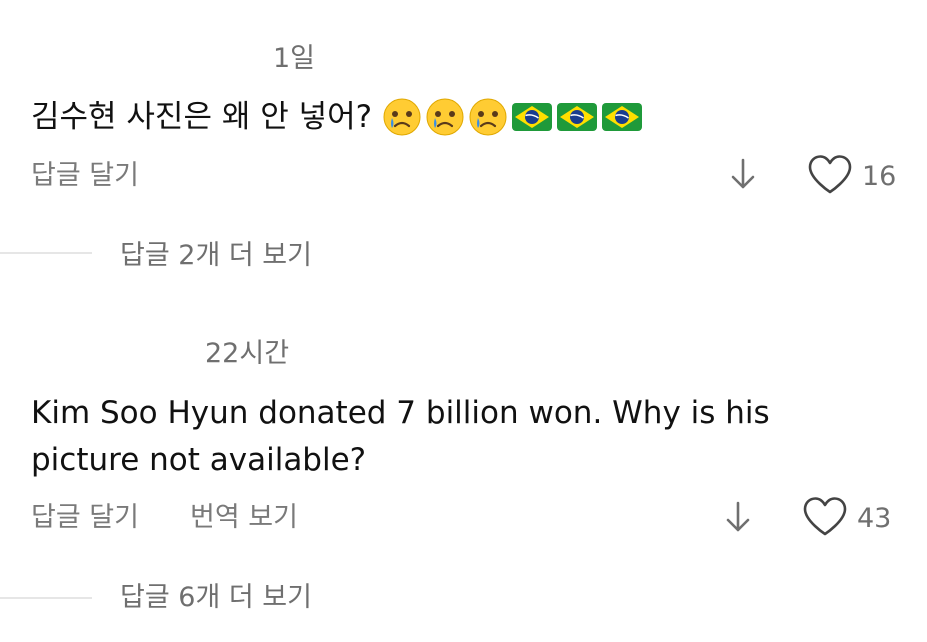 The width and height of the screenshot is (927, 642). I want to click on comment-text: 김수현 사진은 왜 안 넣어?, so click(202, 117).